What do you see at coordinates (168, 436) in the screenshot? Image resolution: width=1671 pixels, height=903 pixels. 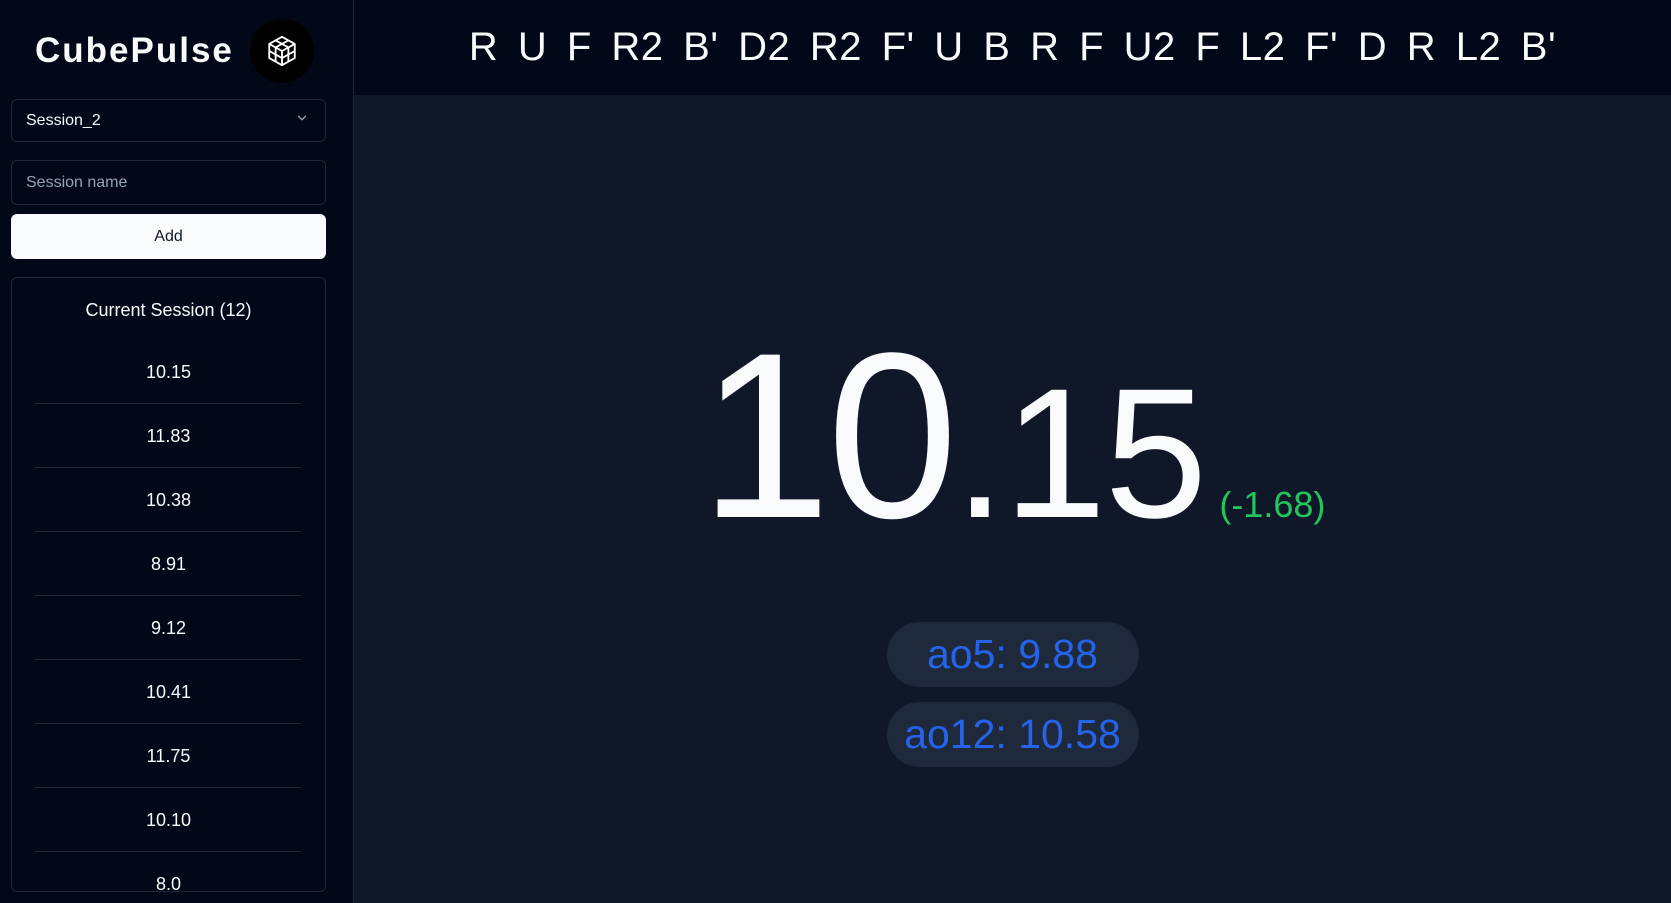 I see `time-item: 11.83` at bounding box center [168, 436].